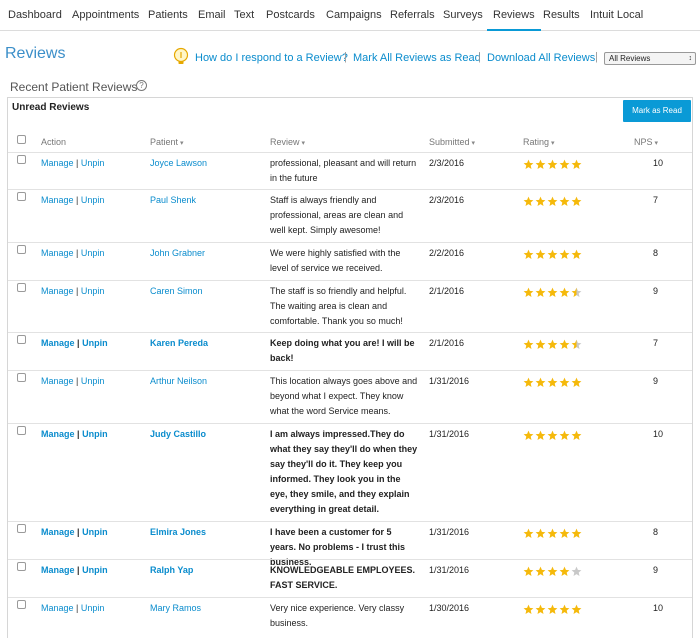  What do you see at coordinates (179, 343) in the screenshot?
I see `patient-name-link: Karen Pereda` at bounding box center [179, 343].